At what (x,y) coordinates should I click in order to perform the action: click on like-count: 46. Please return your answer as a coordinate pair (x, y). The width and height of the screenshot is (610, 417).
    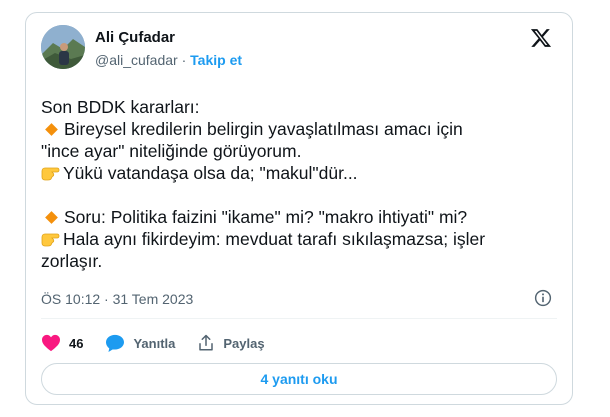
    Looking at the image, I should click on (76, 343).